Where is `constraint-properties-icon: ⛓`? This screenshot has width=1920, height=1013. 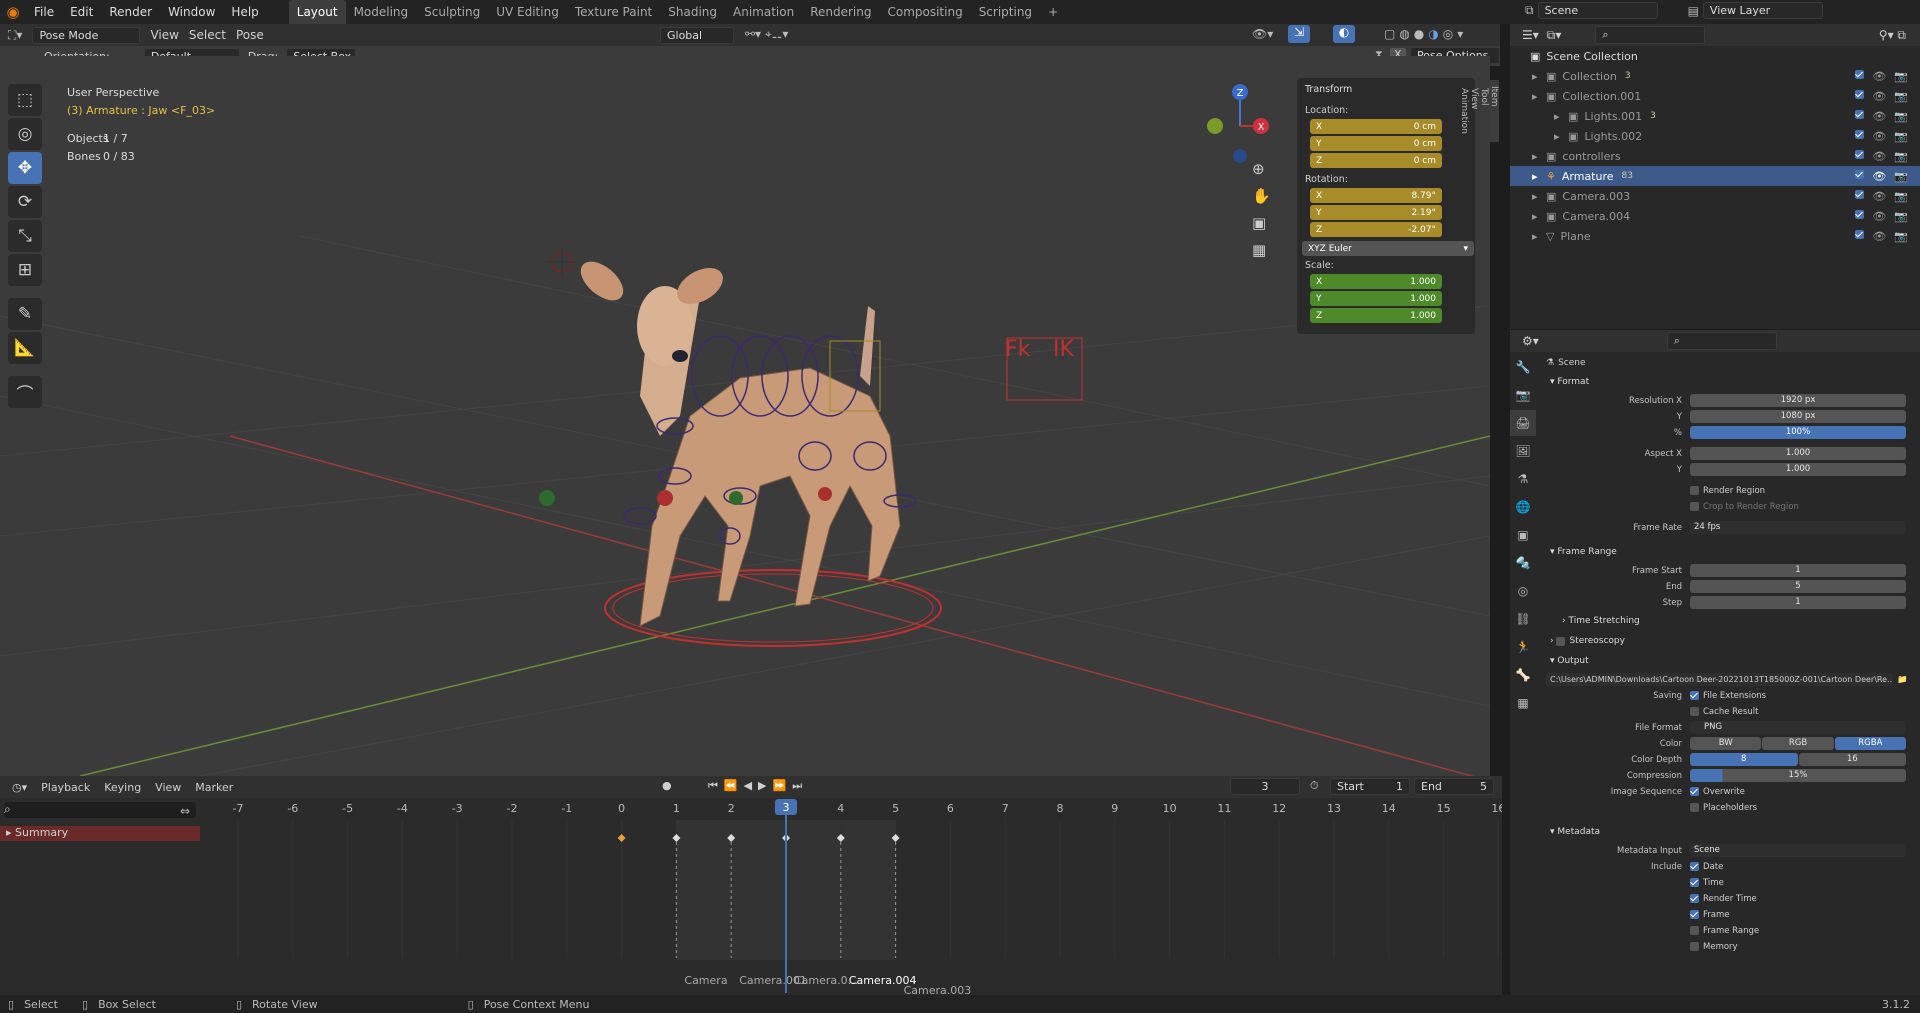 constraint-properties-icon: ⛓ is located at coordinates (1523, 619).